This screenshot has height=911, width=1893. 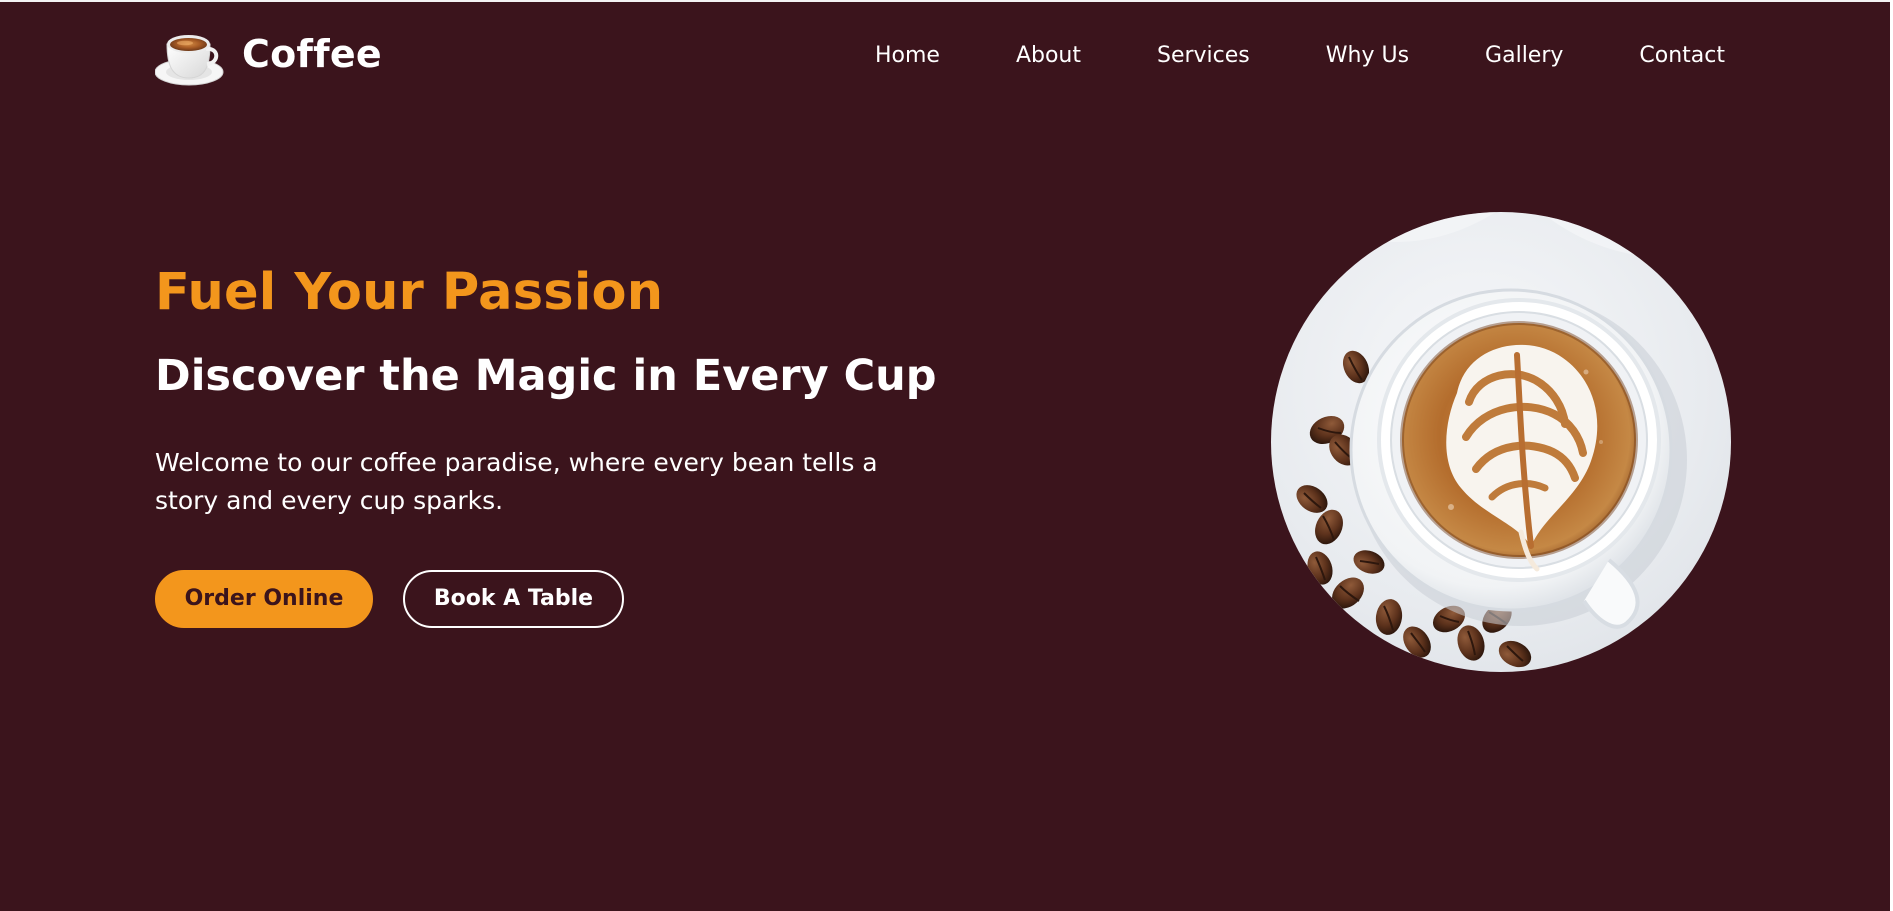 I want to click on nav-link-why-us: Why Us, so click(x=1367, y=56).